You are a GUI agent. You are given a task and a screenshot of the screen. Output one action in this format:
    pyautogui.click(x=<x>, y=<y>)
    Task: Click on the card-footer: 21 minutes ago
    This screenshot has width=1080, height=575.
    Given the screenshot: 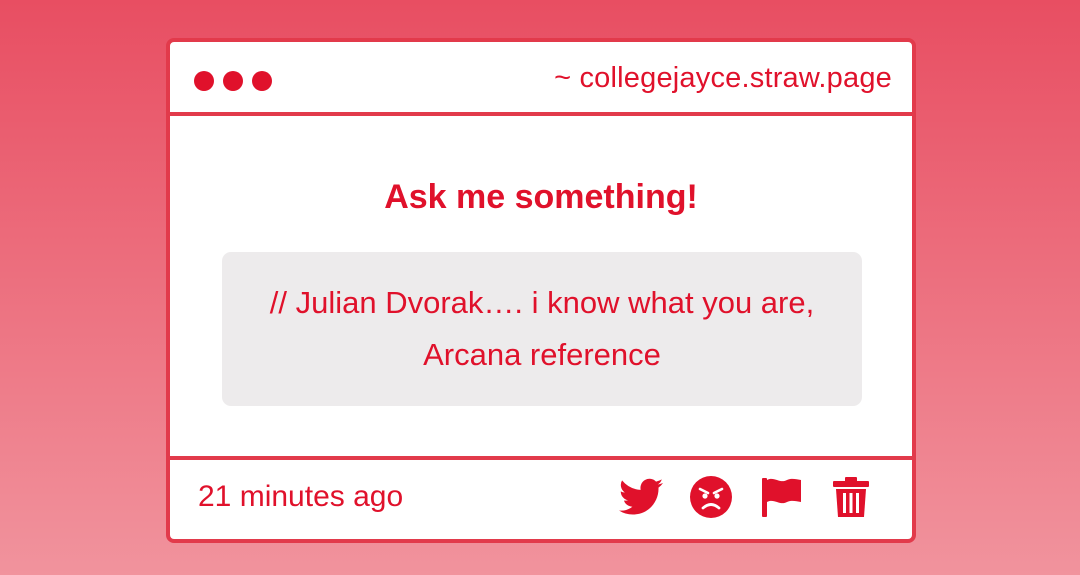 What is the action you would take?
    pyautogui.click(x=541, y=497)
    